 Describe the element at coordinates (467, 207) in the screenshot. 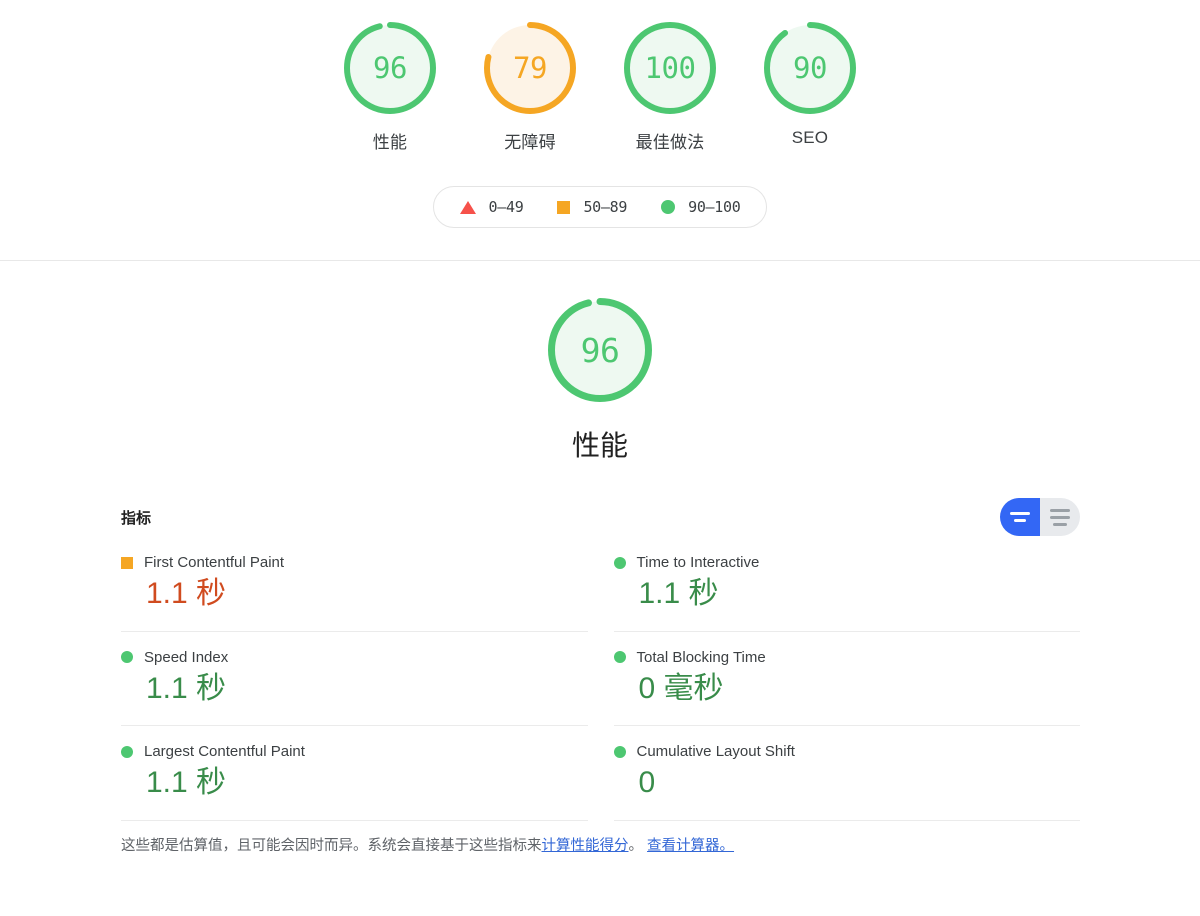

I see `triangle-icon` at that location.